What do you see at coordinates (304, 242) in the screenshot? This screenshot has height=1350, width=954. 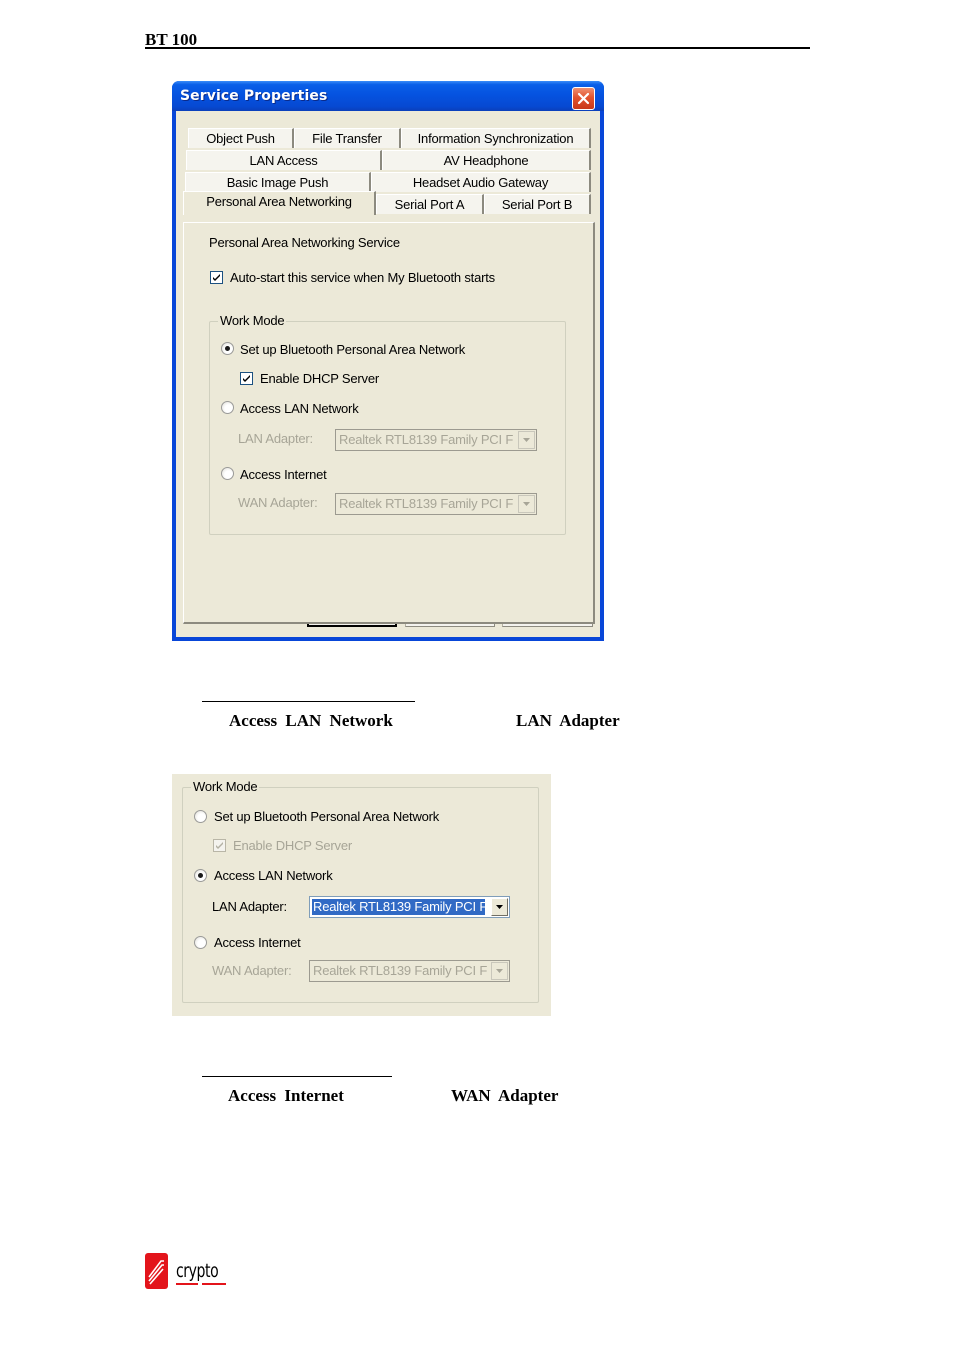 I see `service-label: Personal Area Networking Service` at bounding box center [304, 242].